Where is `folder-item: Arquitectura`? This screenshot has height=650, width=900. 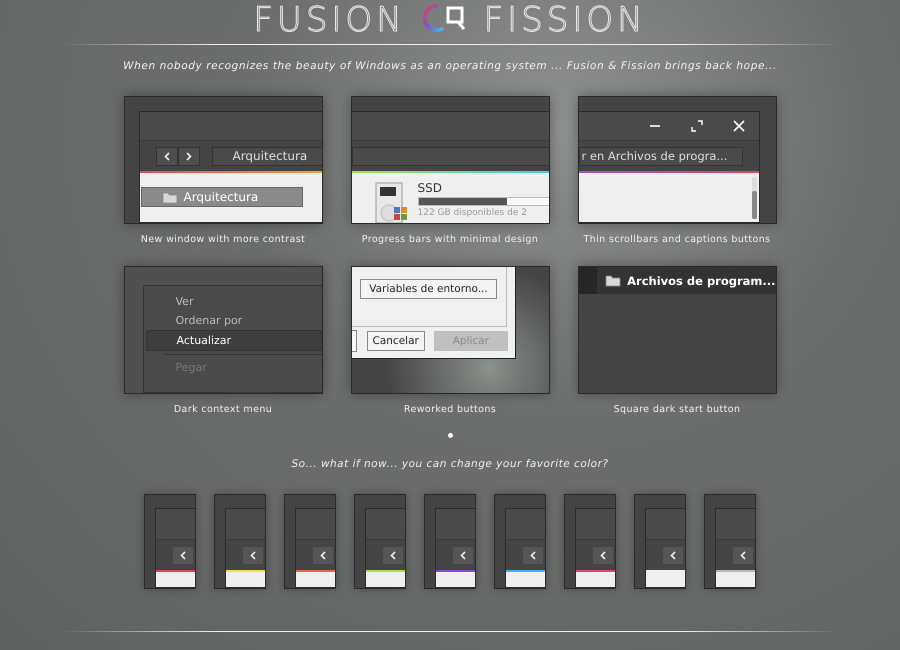
folder-item: Arquitectura is located at coordinates (221, 197).